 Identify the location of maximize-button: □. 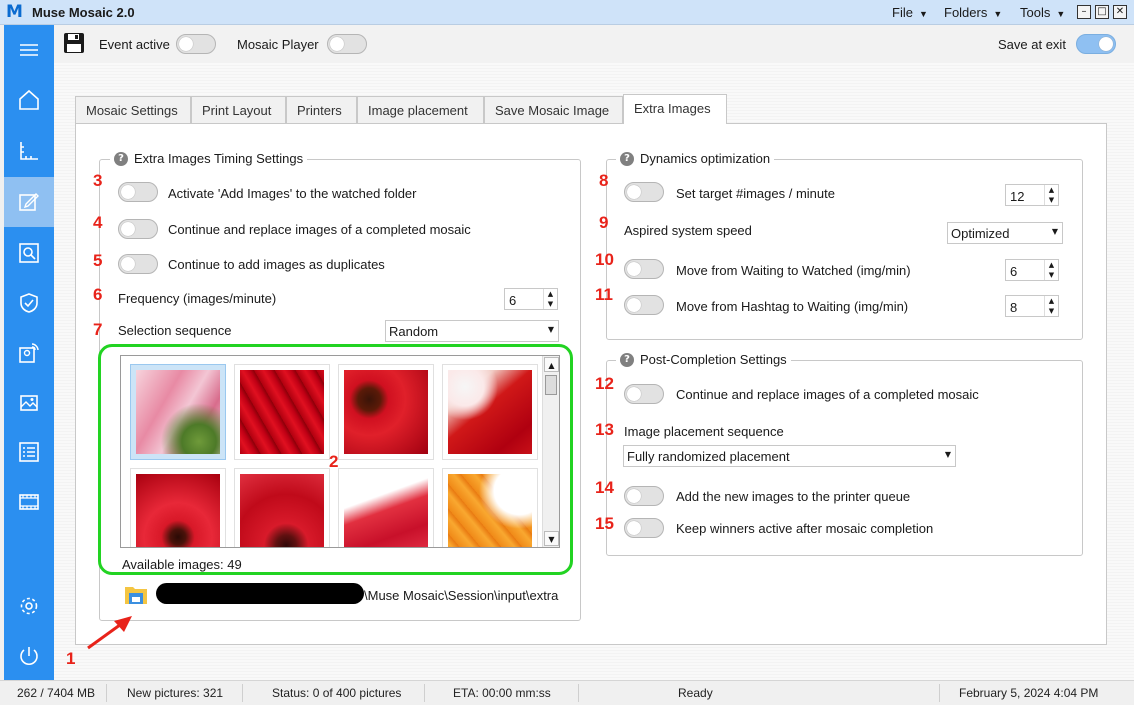
(1102, 12).